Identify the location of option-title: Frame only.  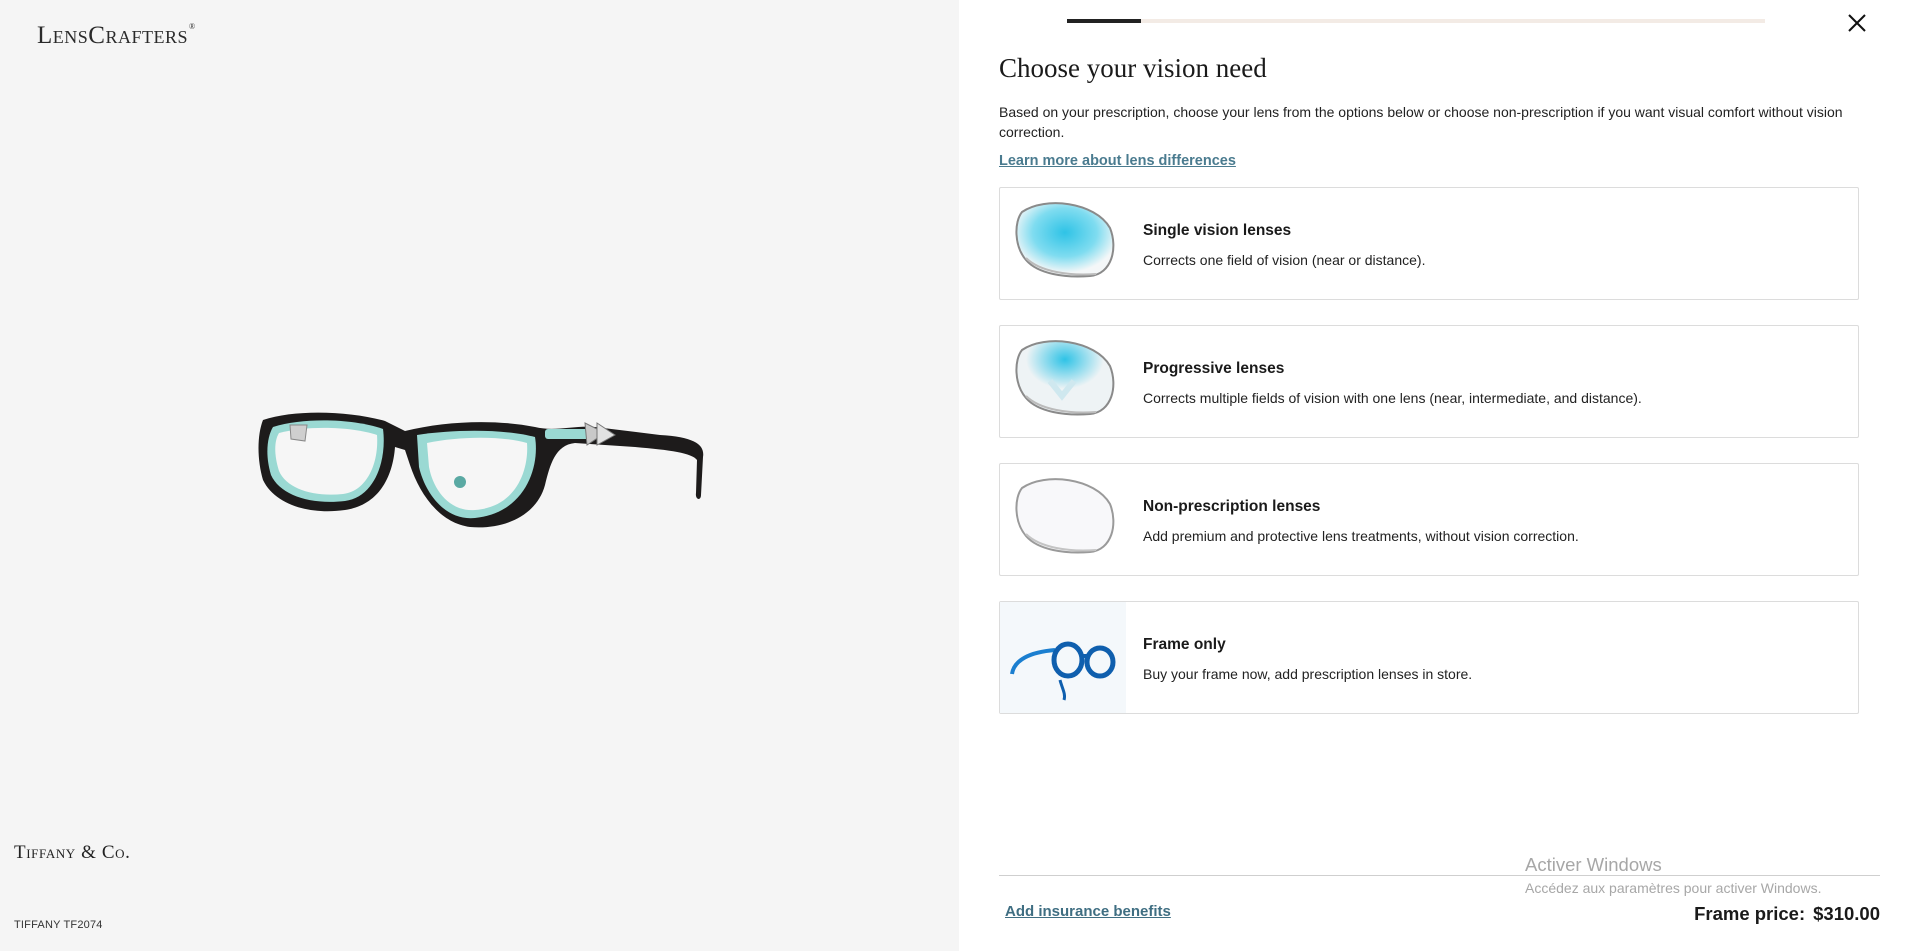
(1184, 644).